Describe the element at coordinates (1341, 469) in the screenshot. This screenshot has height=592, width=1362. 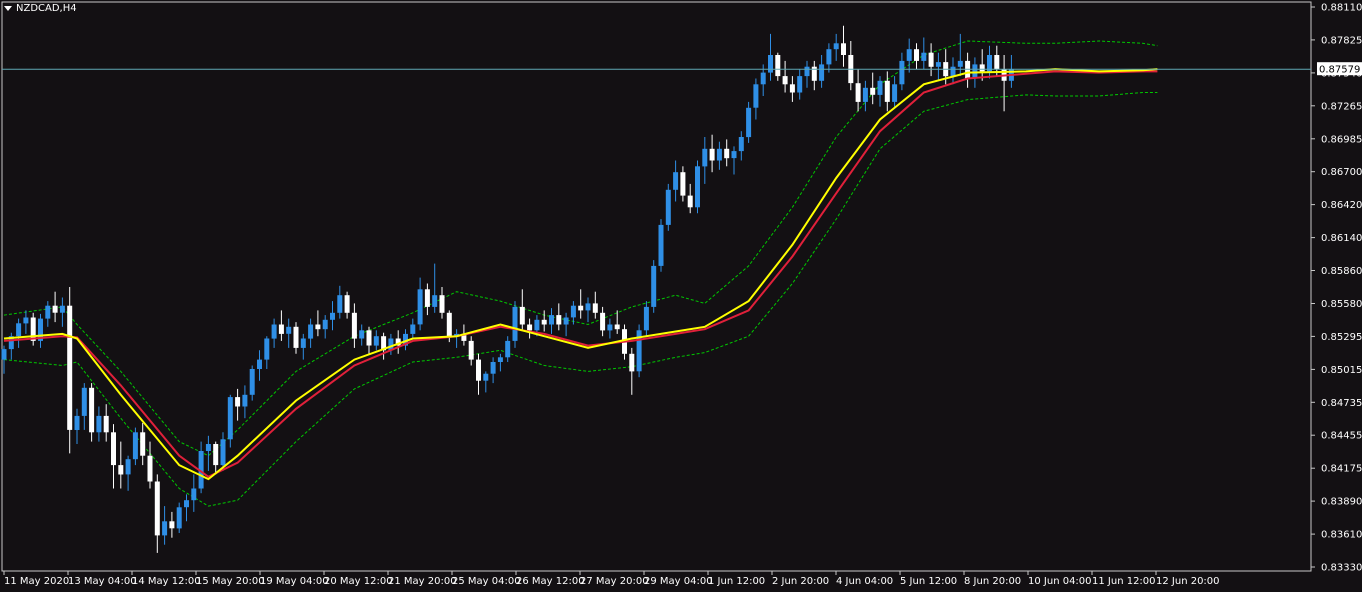
I see `price-tick-label: 0.84175` at that location.